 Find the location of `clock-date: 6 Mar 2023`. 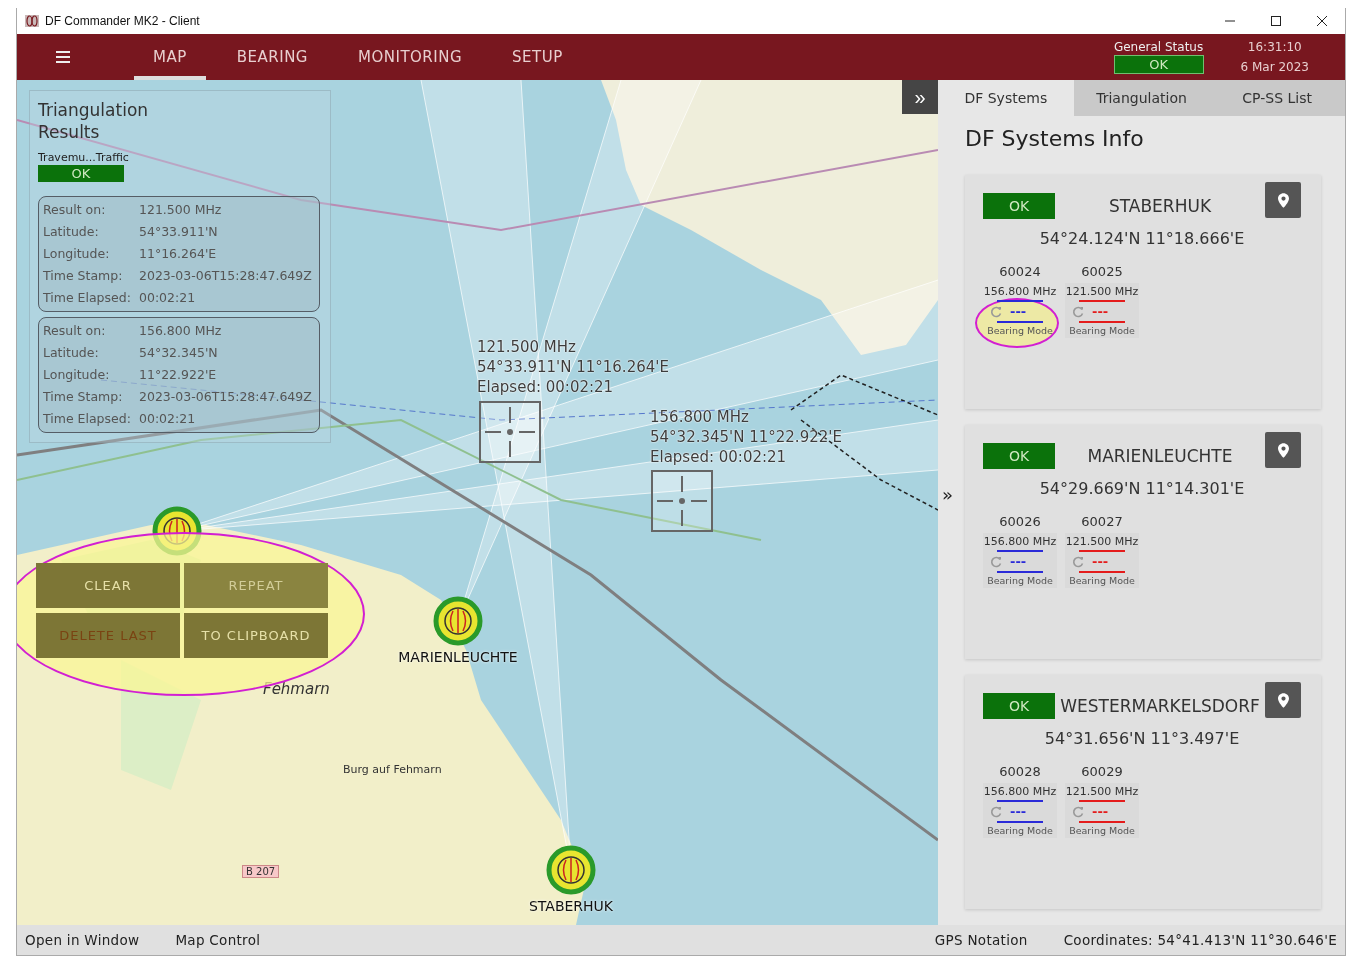

clock-date: 6 Mar 2023 is located at coordinates (1274, 67).